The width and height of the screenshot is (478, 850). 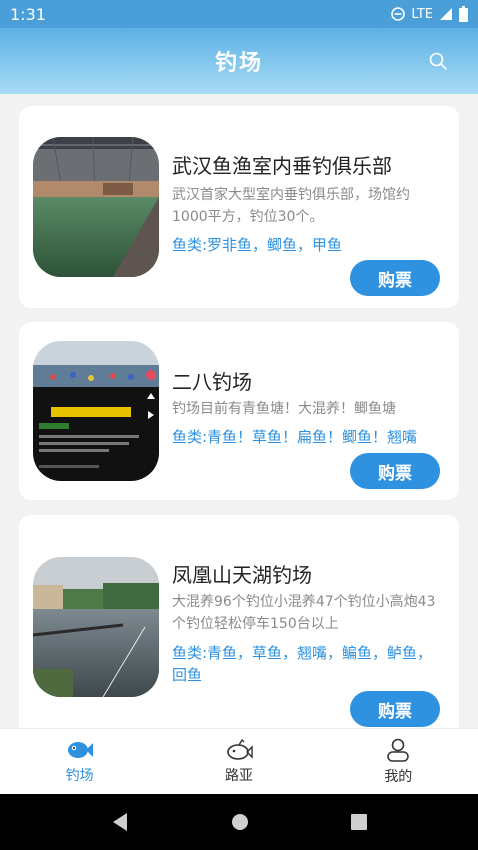 I want to click on venue-name: 武汉鱼渔室内垂钓俱乐部, so click(x=282, y=166).